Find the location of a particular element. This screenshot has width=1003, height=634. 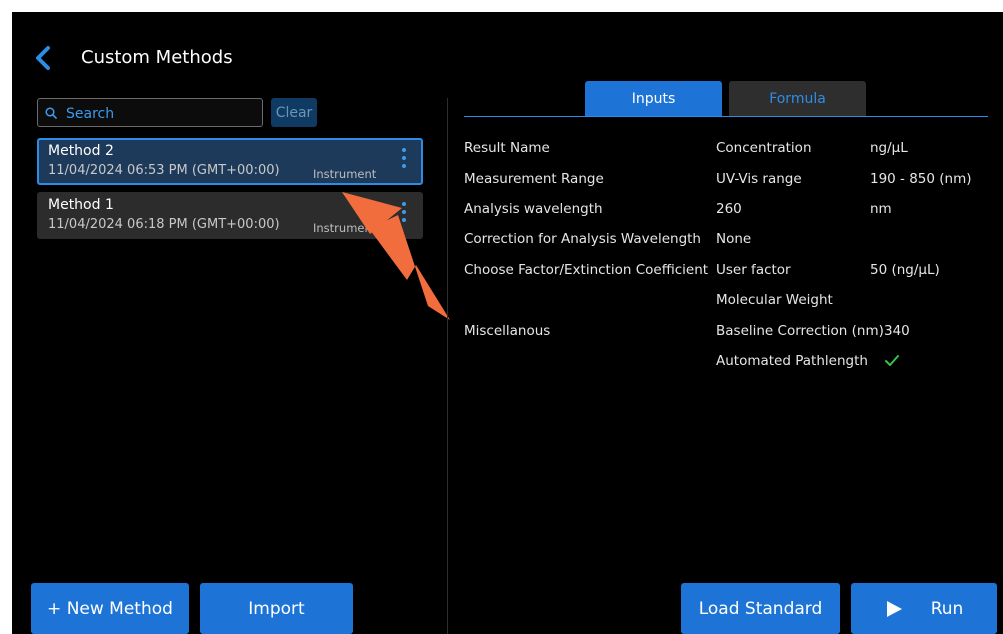

search-input is located at coordinates (161, 113).